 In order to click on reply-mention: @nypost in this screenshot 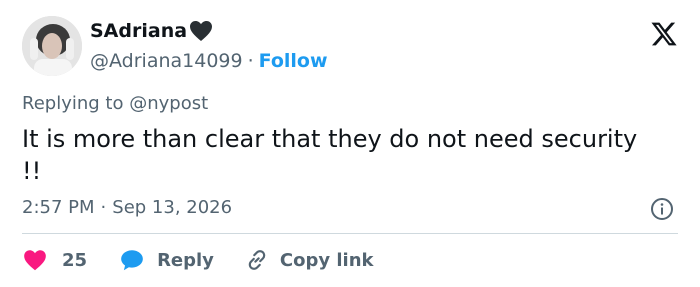, I will do `click(168, 103)`.